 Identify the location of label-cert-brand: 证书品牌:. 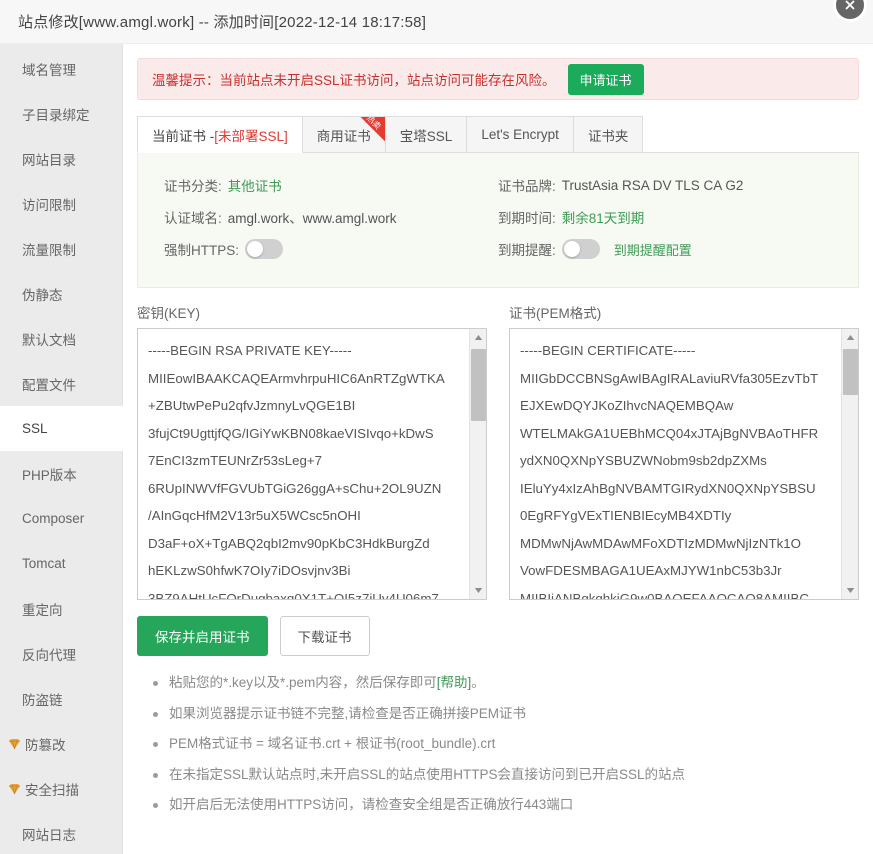
(527, 186).